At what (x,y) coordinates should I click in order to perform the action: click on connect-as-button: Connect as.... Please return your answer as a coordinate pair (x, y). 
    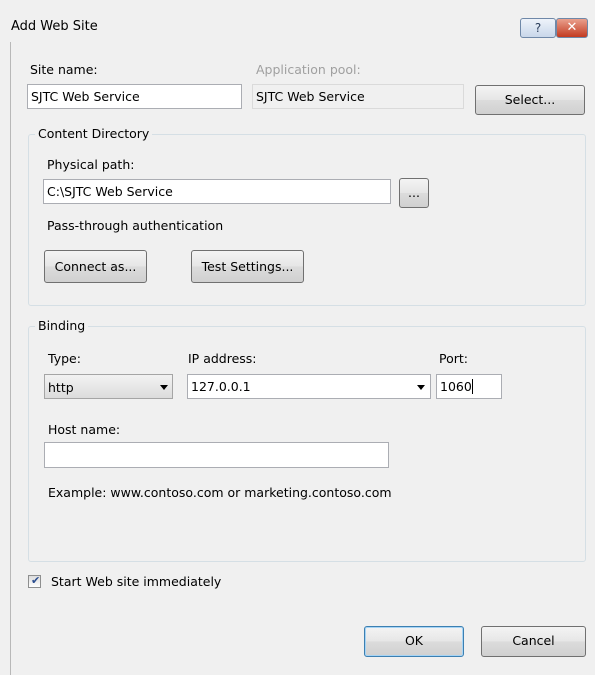
    Looking at the image, I should click on (95, 266).